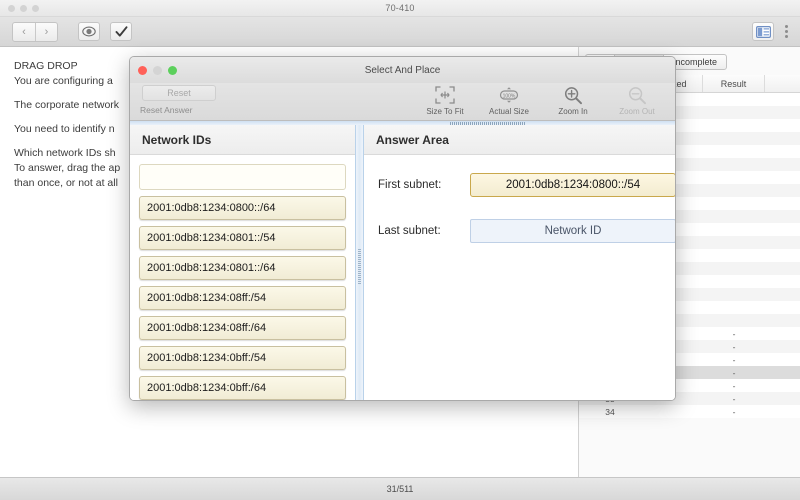 Image resolution: width=800 pixels, height=500 pixels. What do you see at coordinates (445, 111) in the screenshot?
I see `size-to-fit-label: Size To Fit` at bounding box center [445, 111].